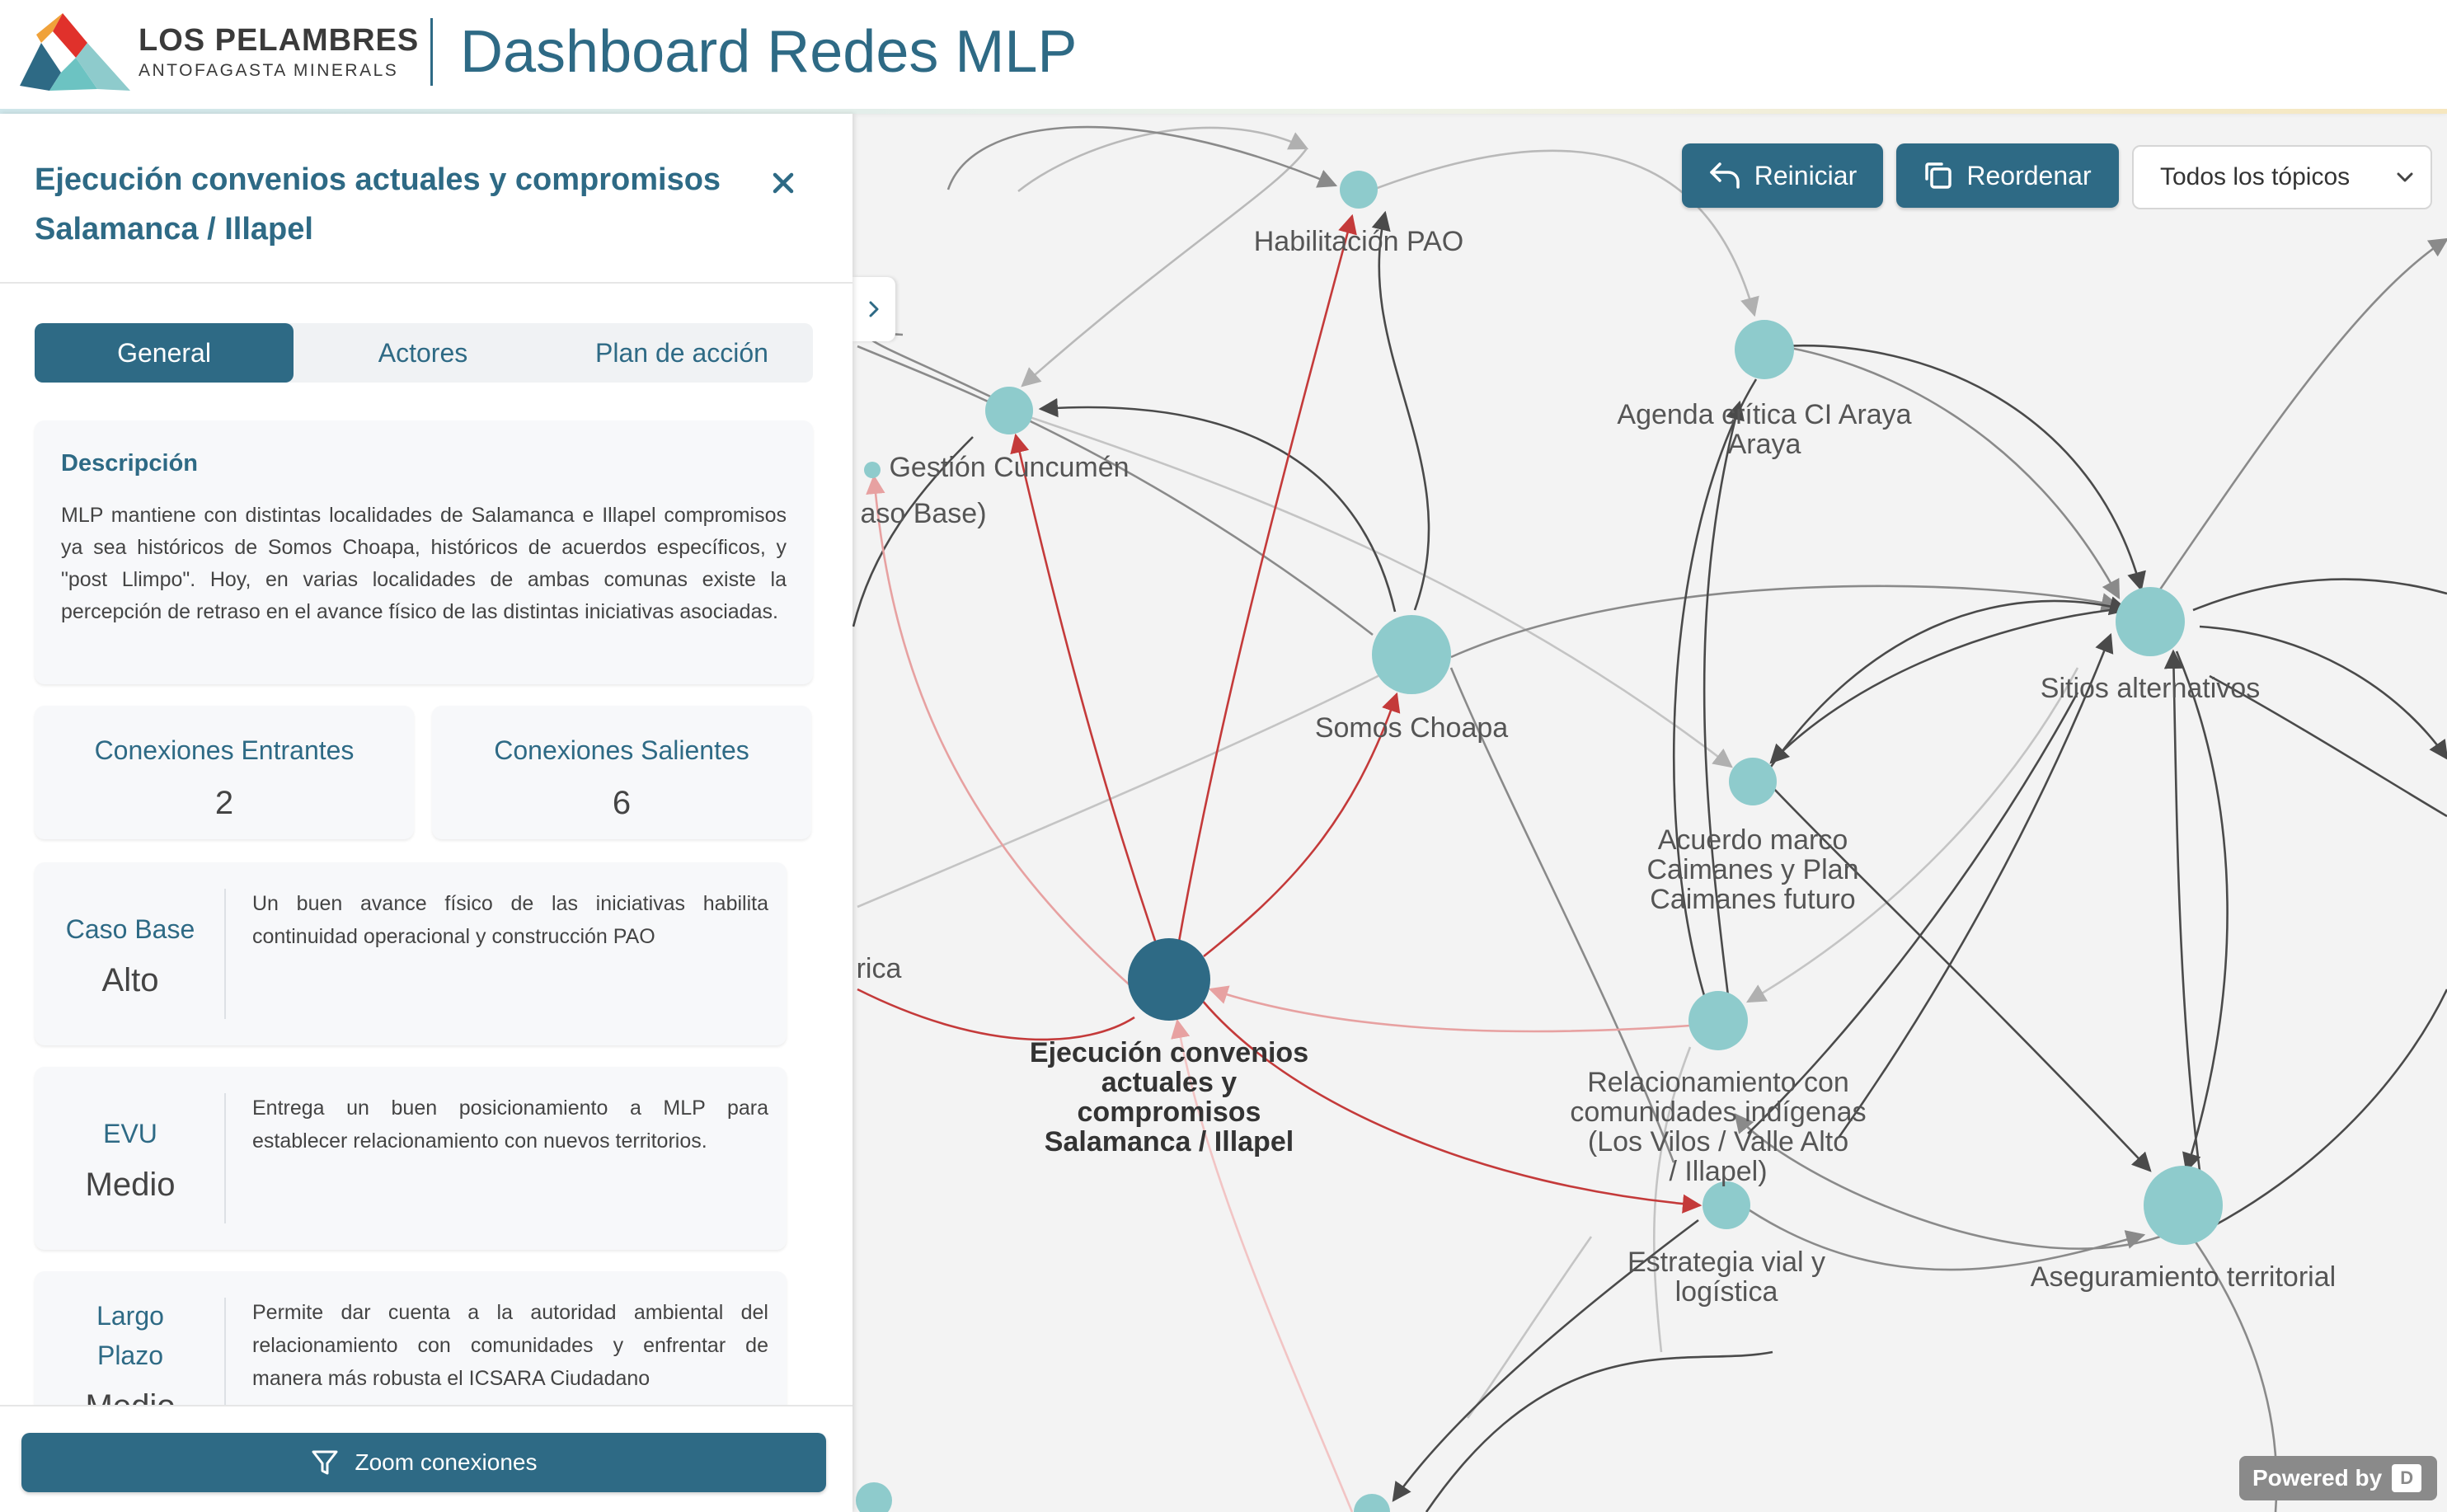  Describe the element at coordinates (2029, 175) in the screenshot. I see `reorder-button-label: Reordenar` at that location.